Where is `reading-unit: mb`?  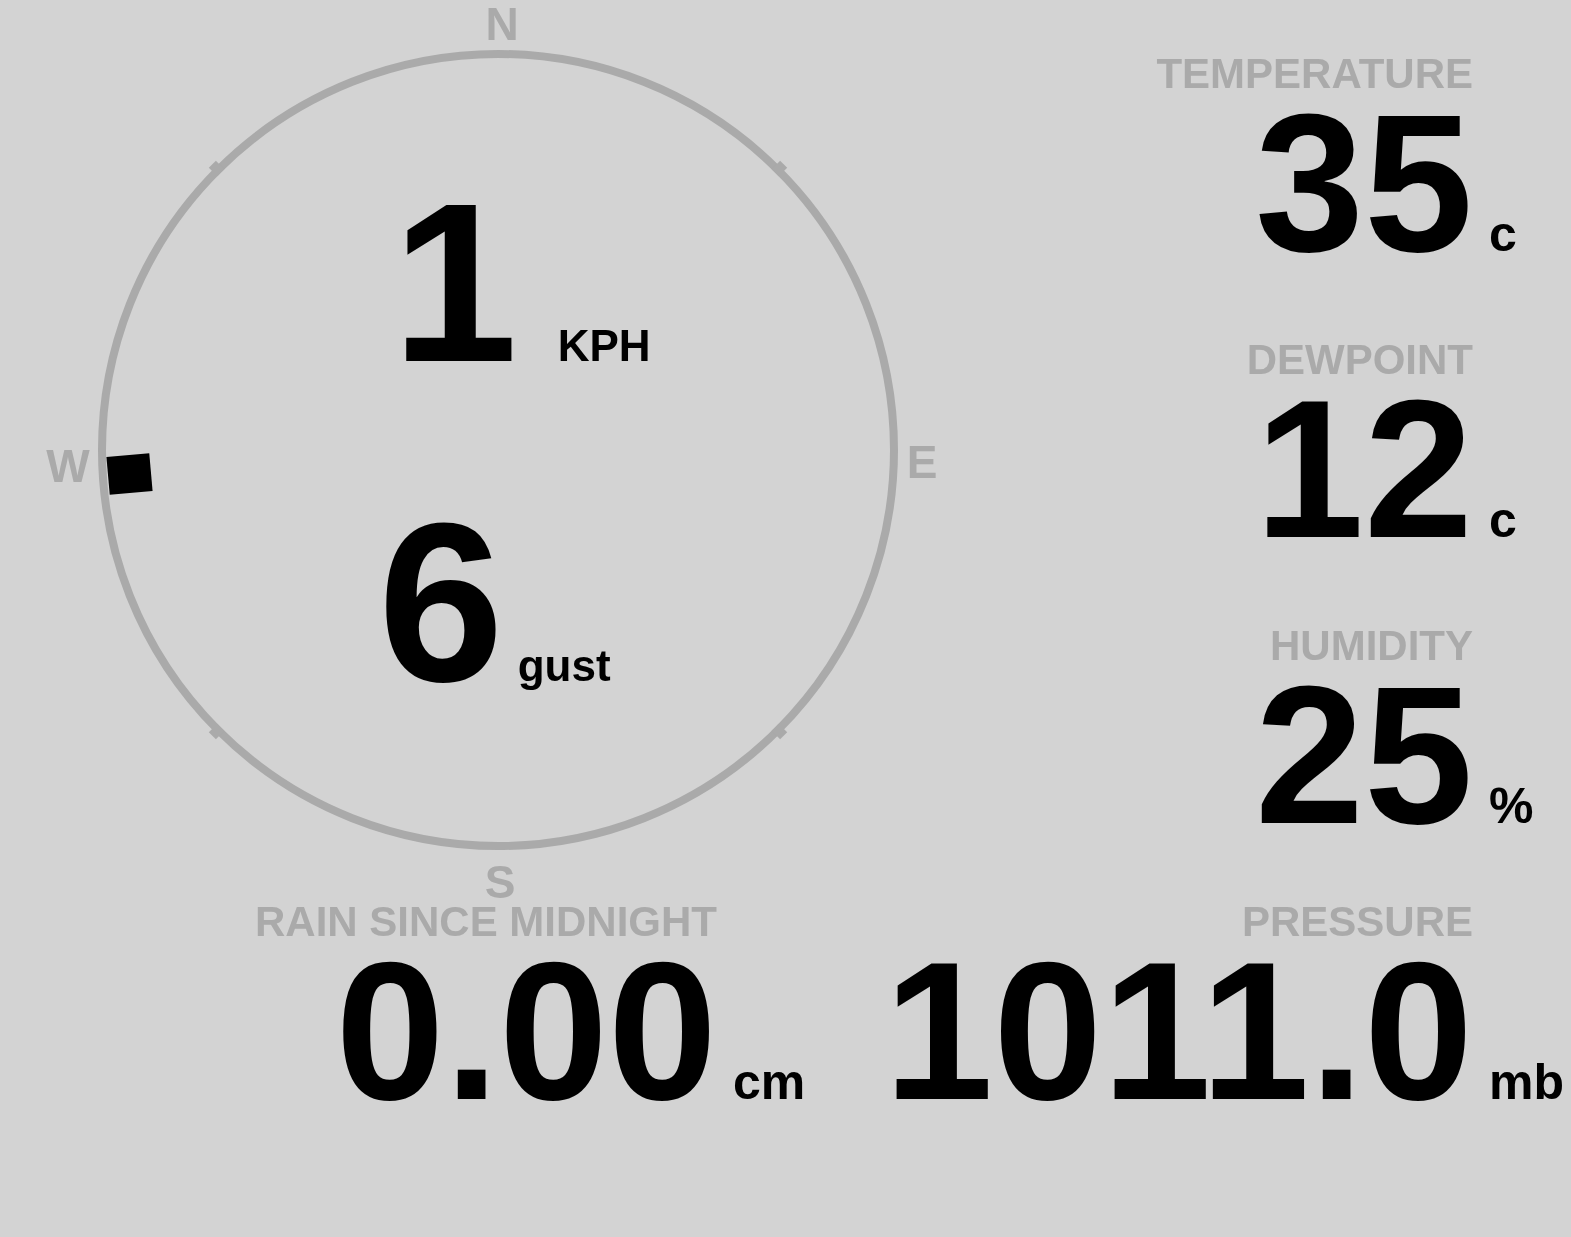
reading-unit: mb is located at coordinates (1526, 1082).